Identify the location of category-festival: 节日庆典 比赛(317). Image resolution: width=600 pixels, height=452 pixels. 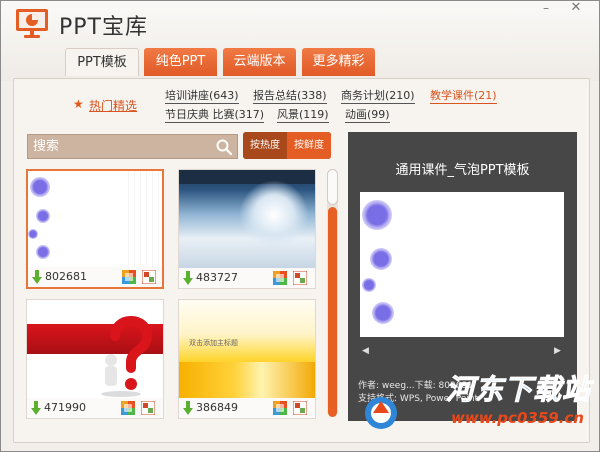
(215, 115).